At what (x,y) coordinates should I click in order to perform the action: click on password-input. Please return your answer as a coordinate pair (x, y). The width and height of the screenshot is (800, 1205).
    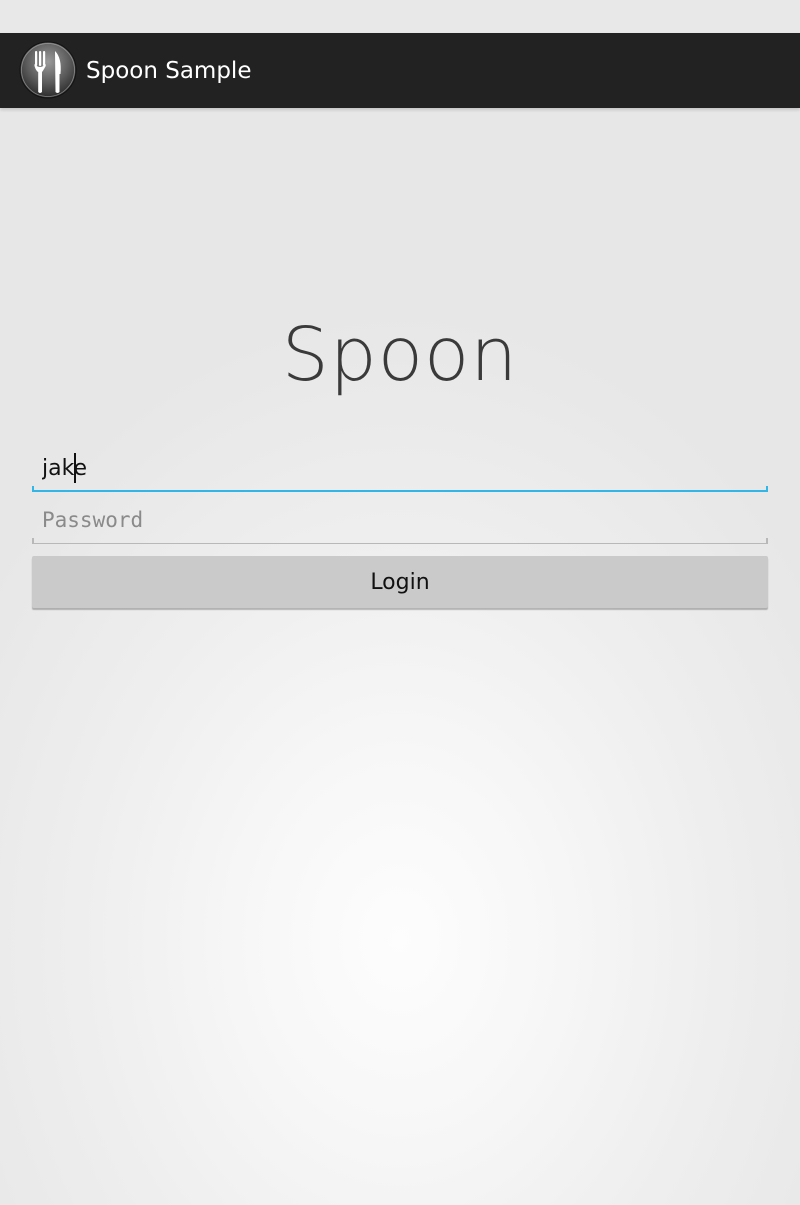
    Looking at the image, I should click on (400, 520).